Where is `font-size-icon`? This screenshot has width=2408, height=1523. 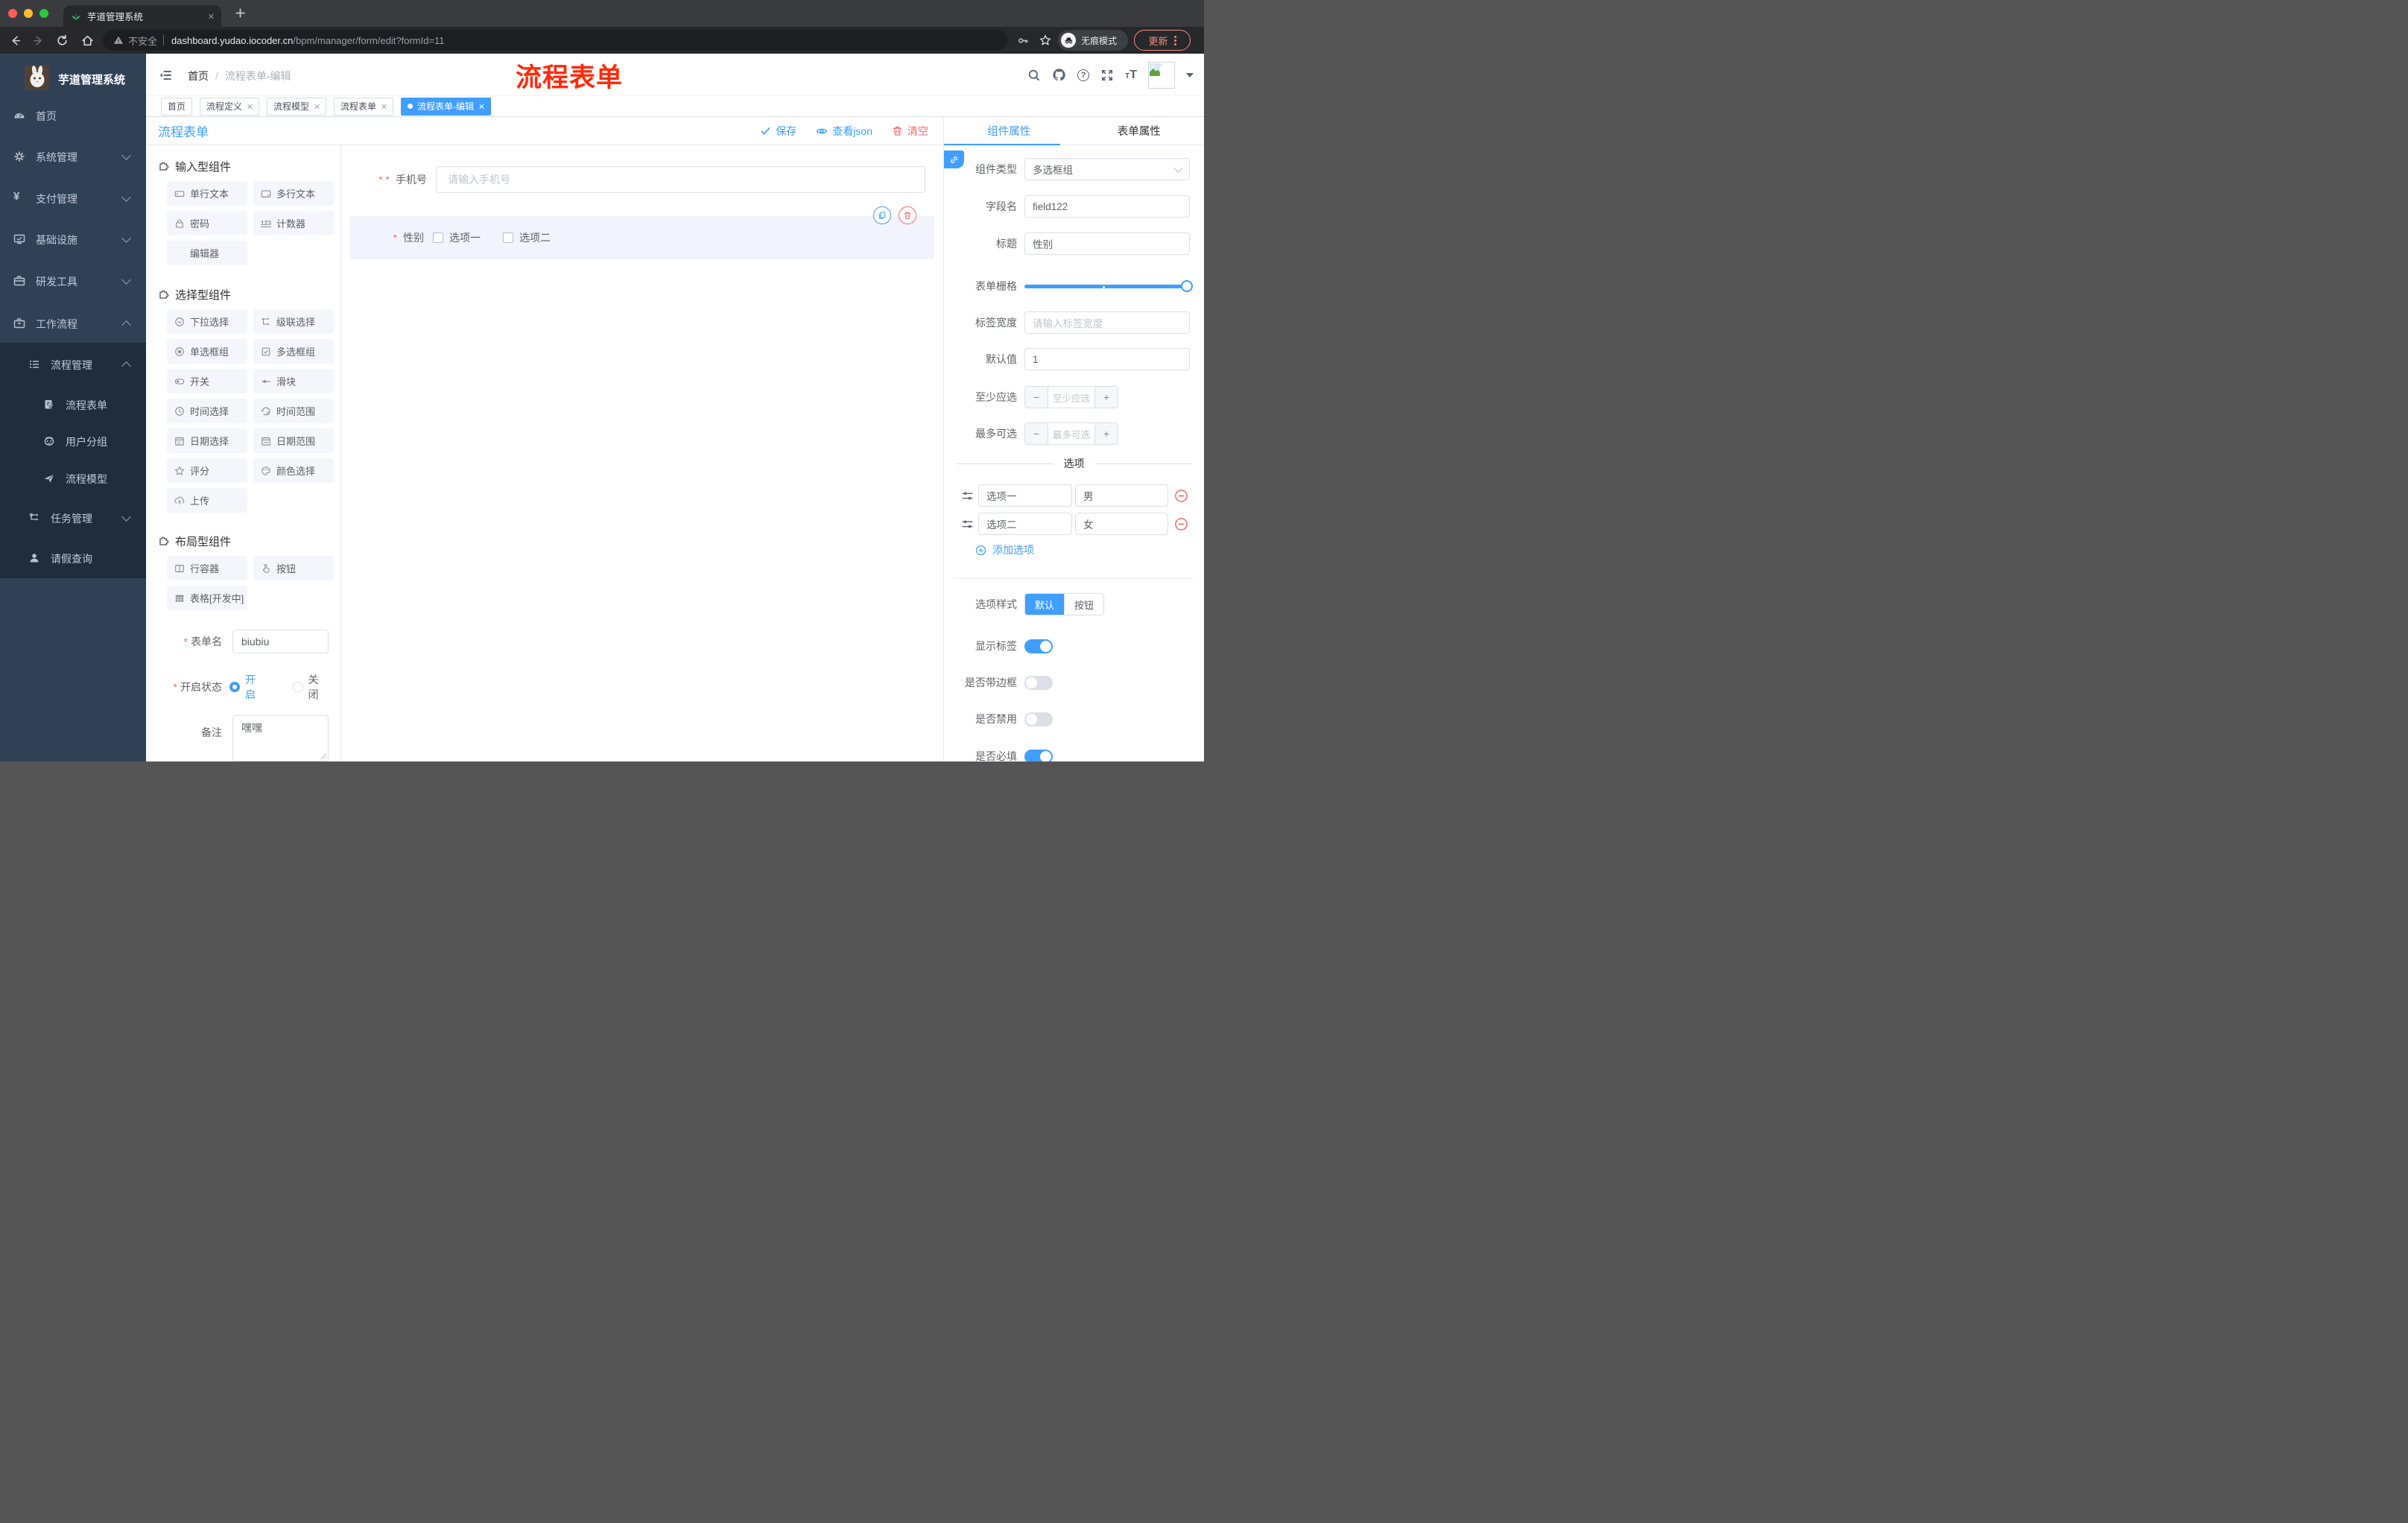
font-size-icon is located at coordinates (1131, 76).